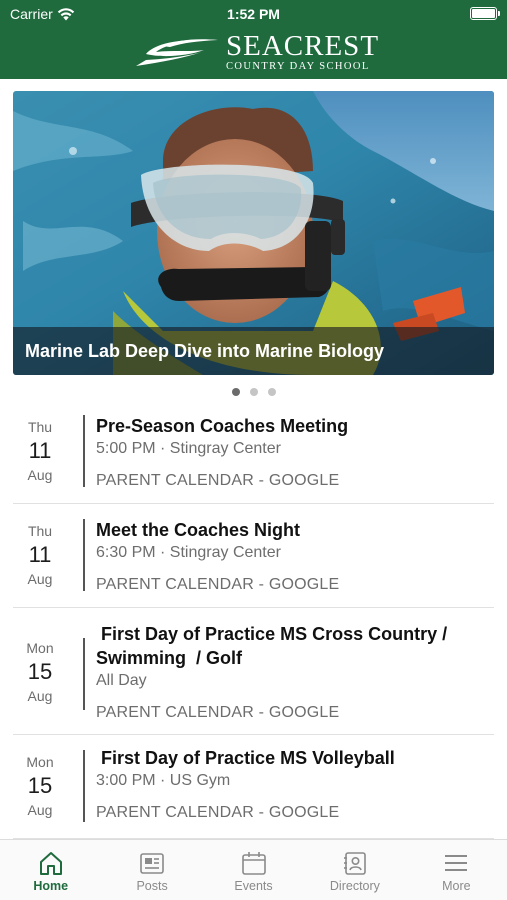  I want to click on tab-more: More, so click(456, 870).